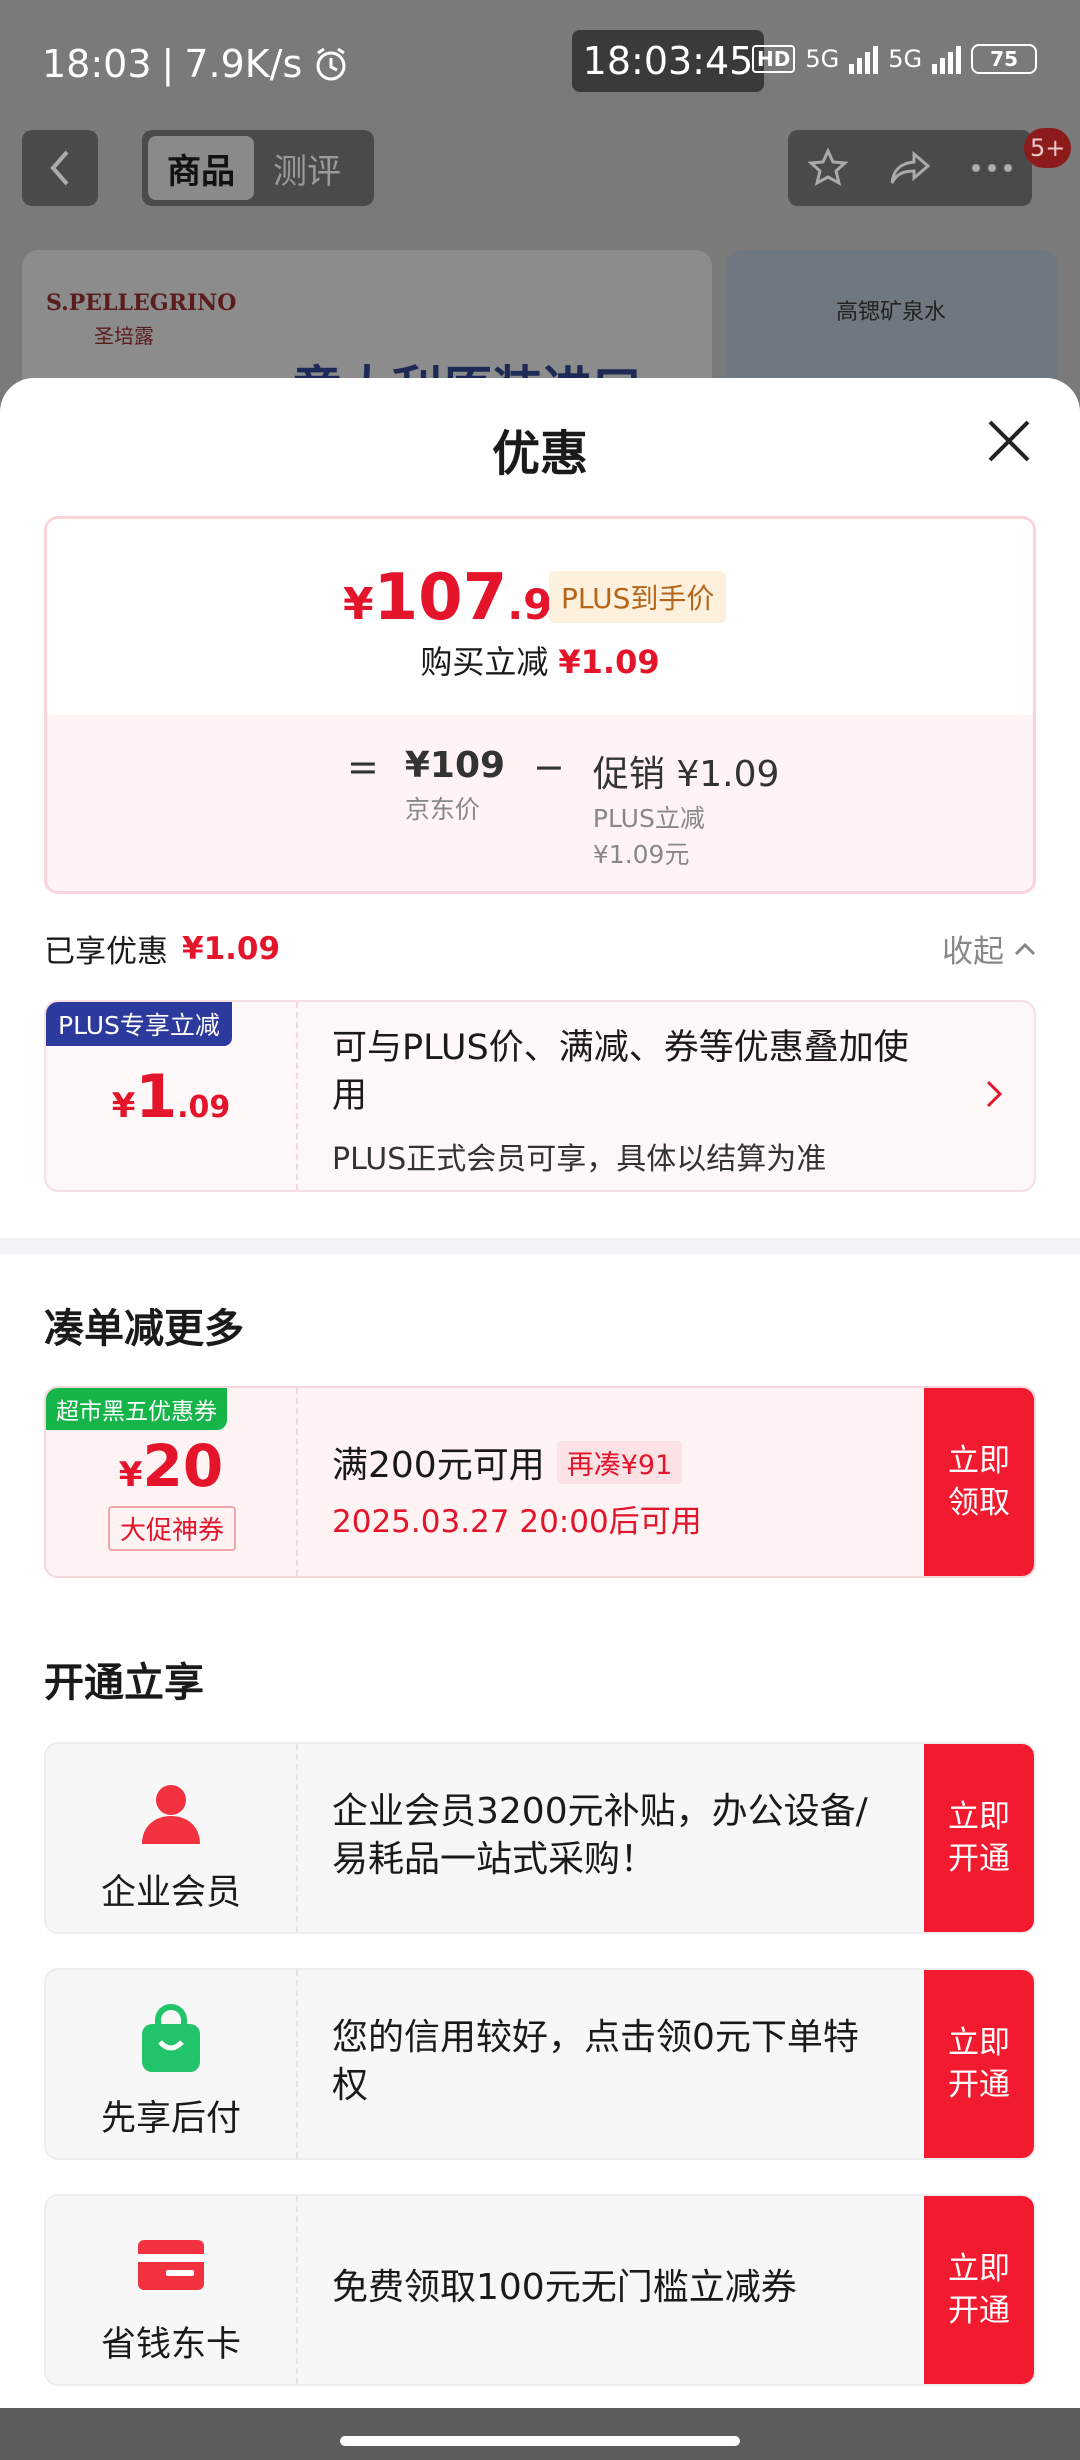 The image size is (1080, 2460). Describe the element at coordinates (243, 64) in the screenshot. I see `network-speed: 7.9K/s` at that location.